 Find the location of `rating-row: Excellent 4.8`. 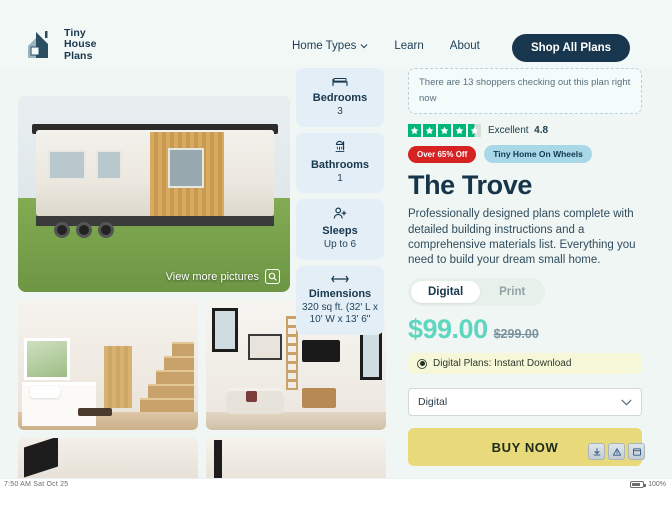

rating-row: Excellent 4.8 is located at coordinates (525, 131).